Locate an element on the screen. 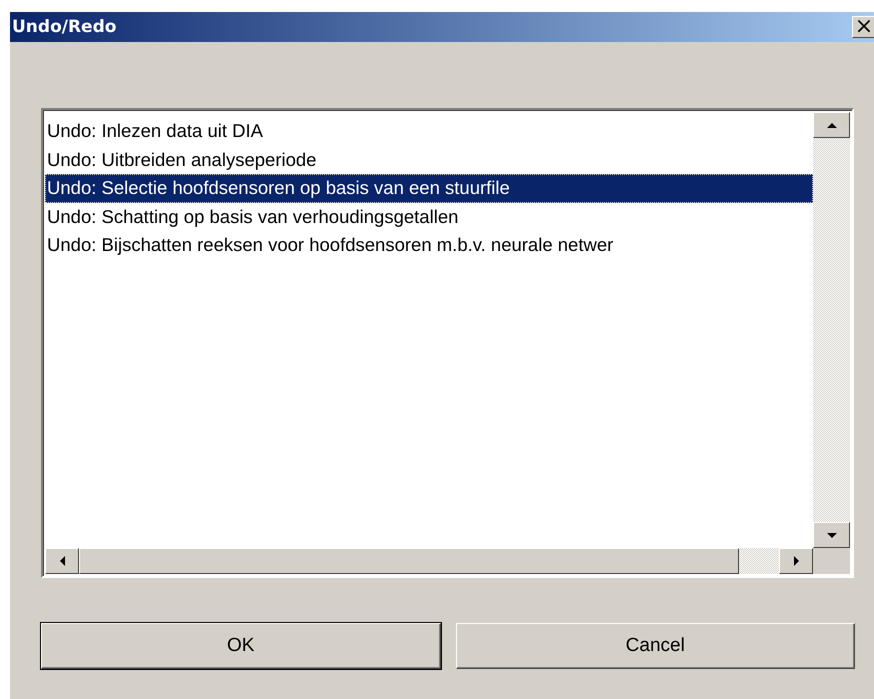  scroll-up-icon is located at coordinates (831, 125).